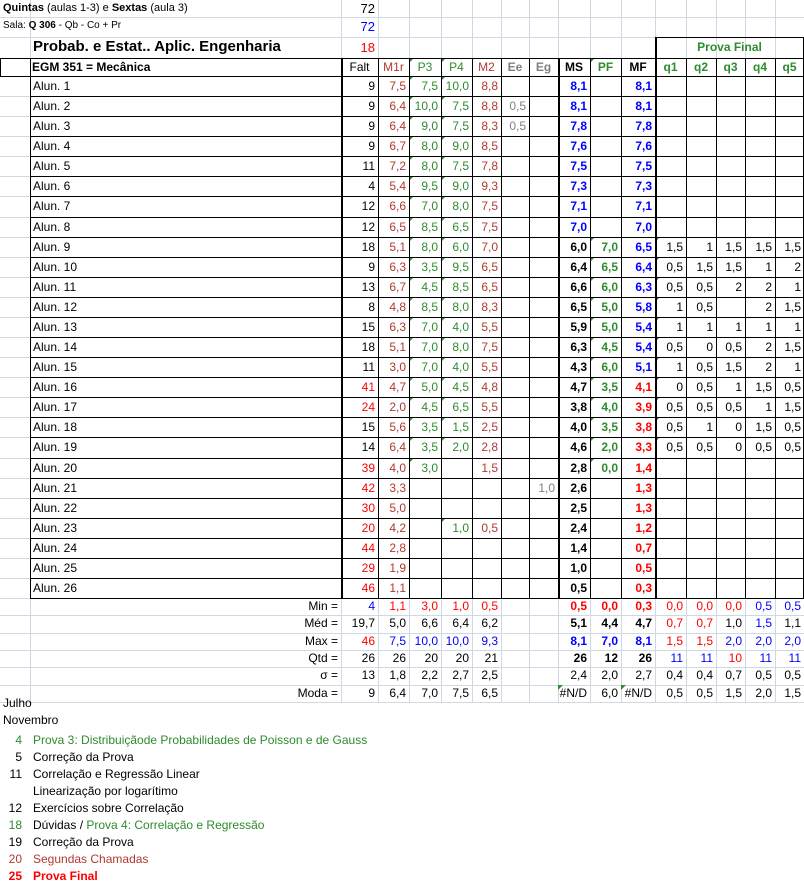 Image resolution: width=804 pixels, height=886 pixels. I want to click on mf-cell: 0,5, so click(638, 568).